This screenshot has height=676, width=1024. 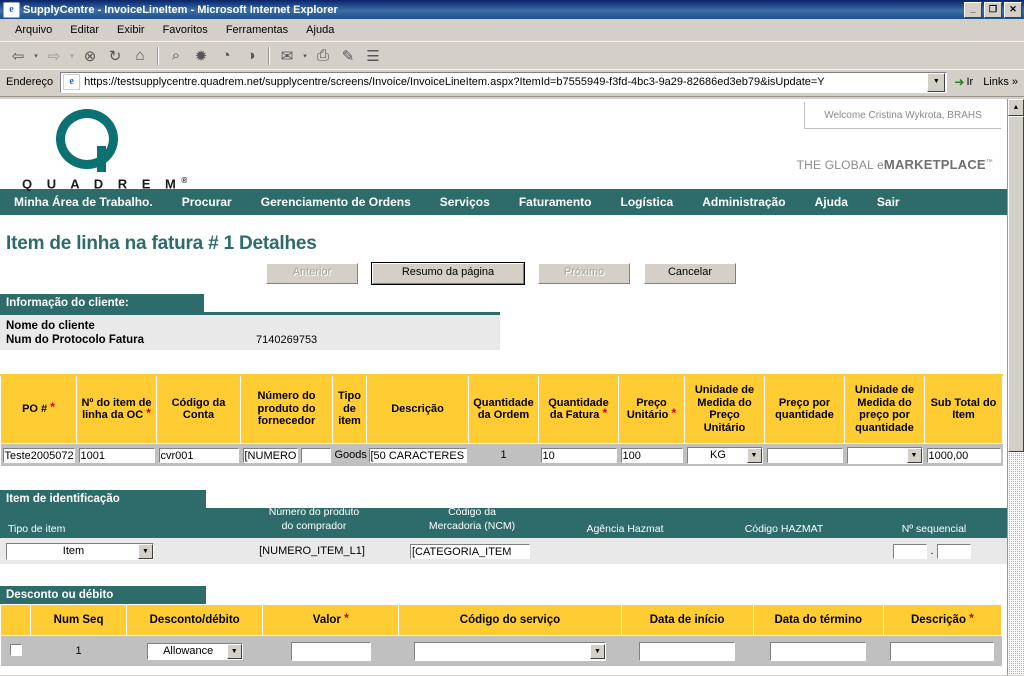 What do you see at coordinates (103, 499) in the screenshot?
I see `item-identification-header: Item de identificação` at bounding box center [103, 499].